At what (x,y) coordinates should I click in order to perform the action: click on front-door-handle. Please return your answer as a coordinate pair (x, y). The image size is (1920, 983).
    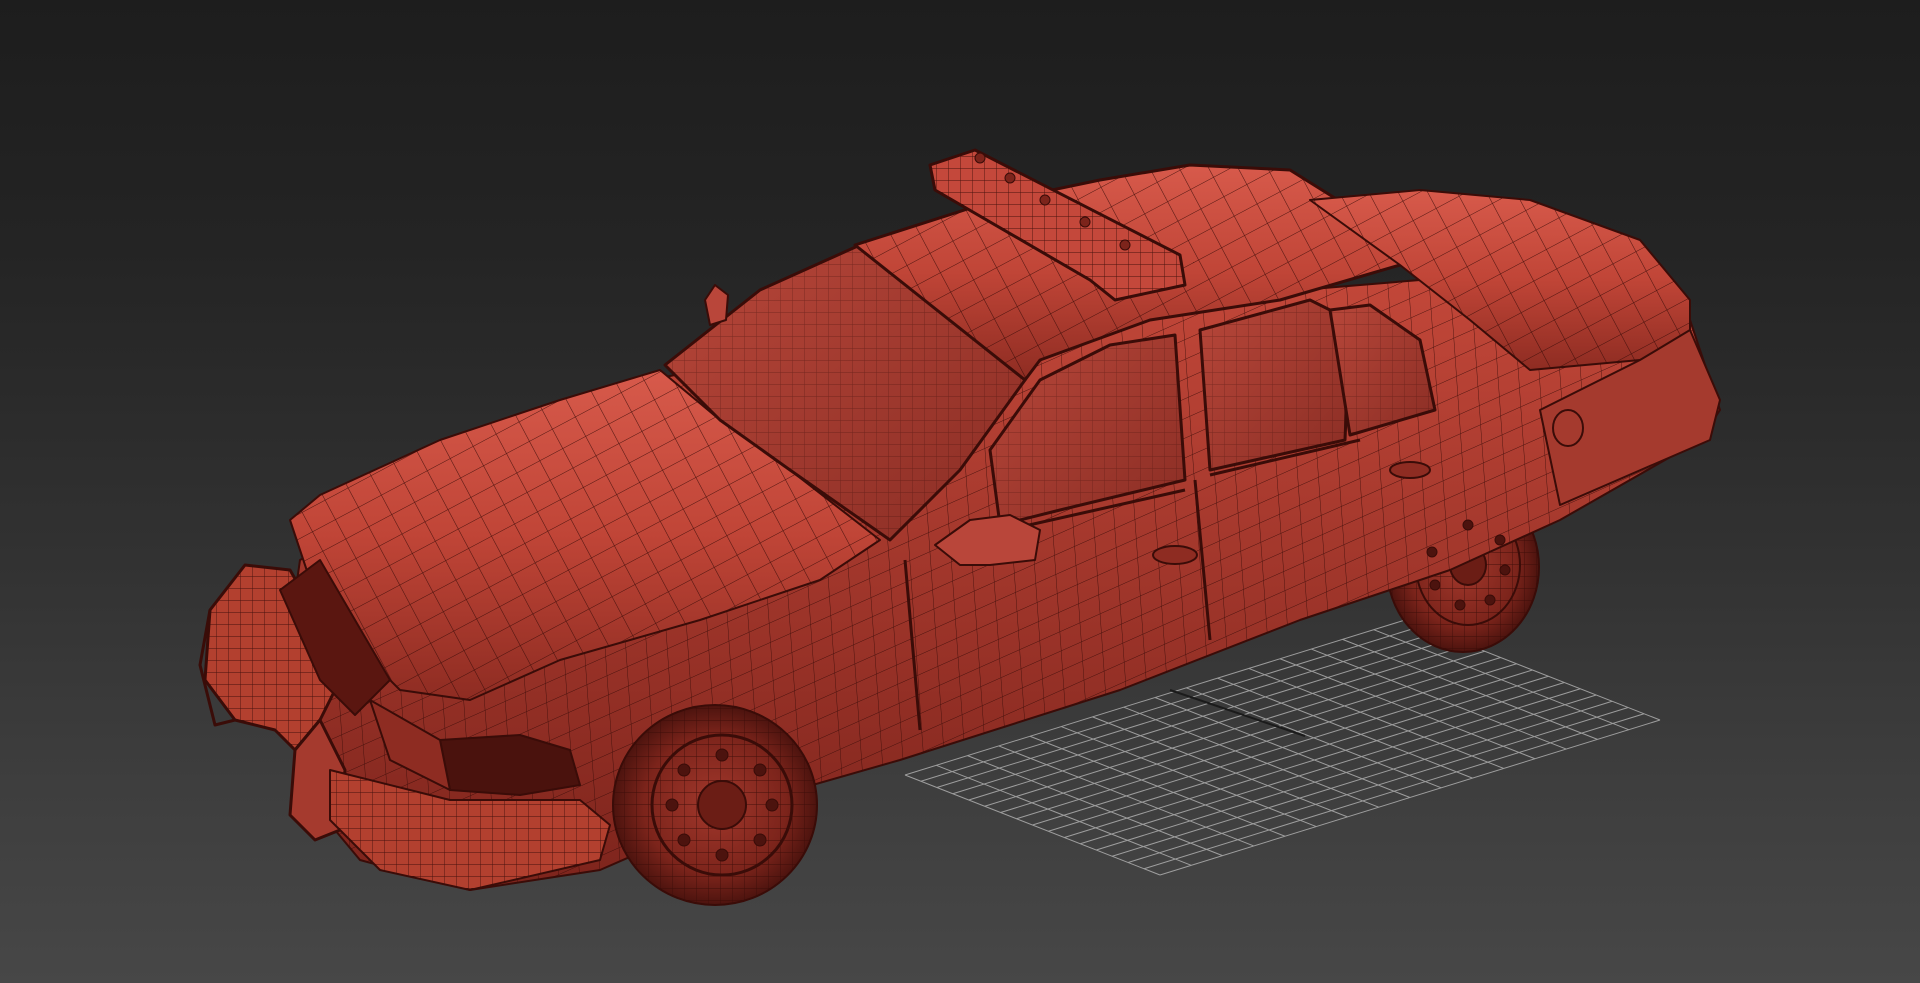
    Looking at the image, I should click on (1175, 555).